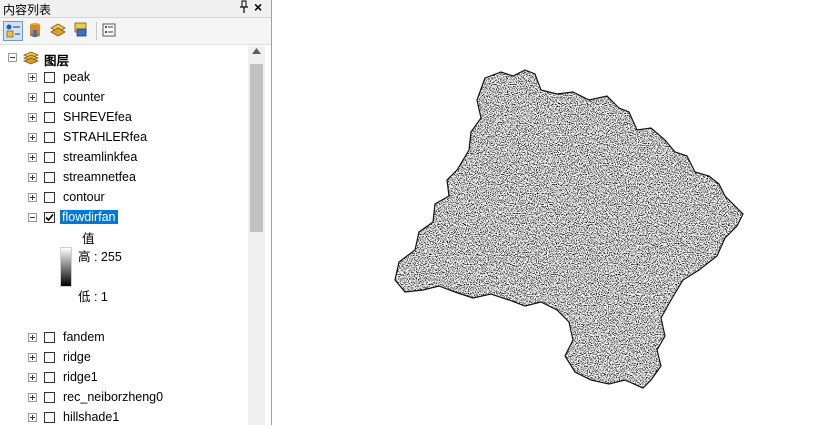 The width and height of the screenshot is (815, 428). Describe the element at coordinates (124, 98) in the screenshot. I see `layer-row-counter: counter` at that location.